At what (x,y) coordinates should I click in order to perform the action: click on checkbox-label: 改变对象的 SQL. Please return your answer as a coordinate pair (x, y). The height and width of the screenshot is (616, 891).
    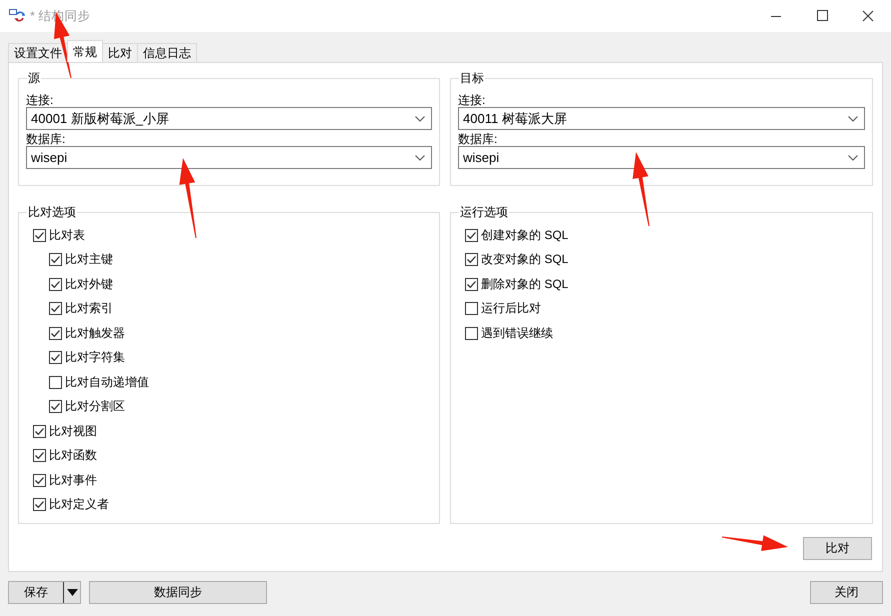
    Looking at the image, I should click on (524, 259).